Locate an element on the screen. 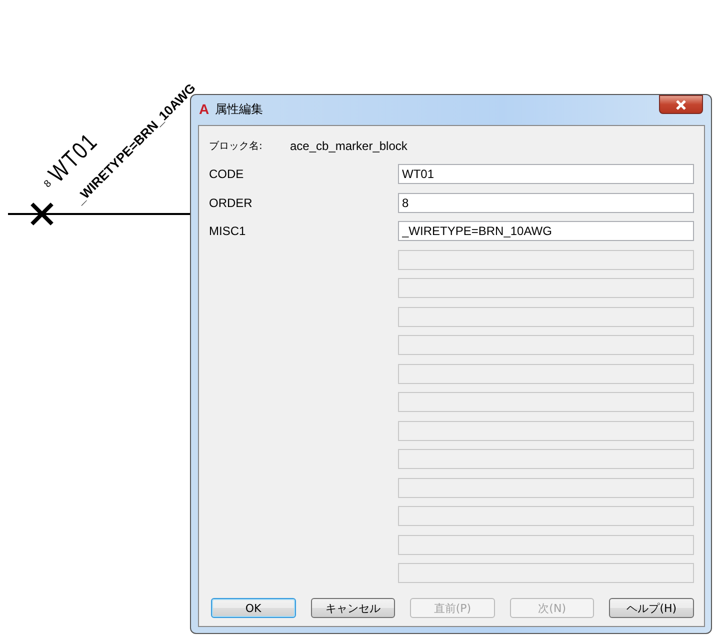  app-logo: A is located at coordinates (204, 109).